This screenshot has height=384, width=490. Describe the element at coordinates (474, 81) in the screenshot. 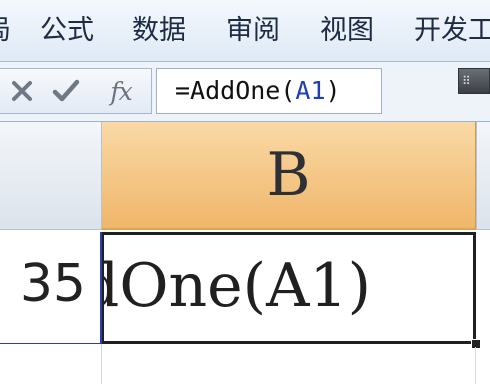

I see `formula-bar-expand-handle: ⠿` at that location.